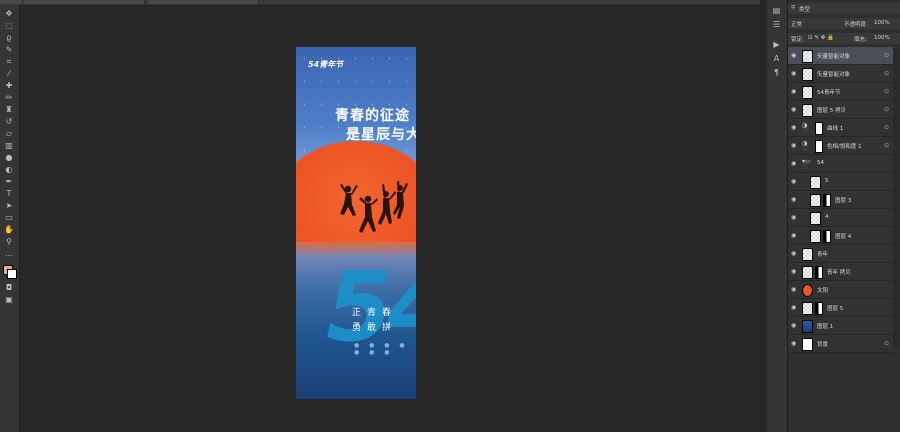  What do you see at coordinates (840, 164) in the screenshot?
I see `layer-row: ◉ ▾▭ 54` at bounding box center [840, 164].